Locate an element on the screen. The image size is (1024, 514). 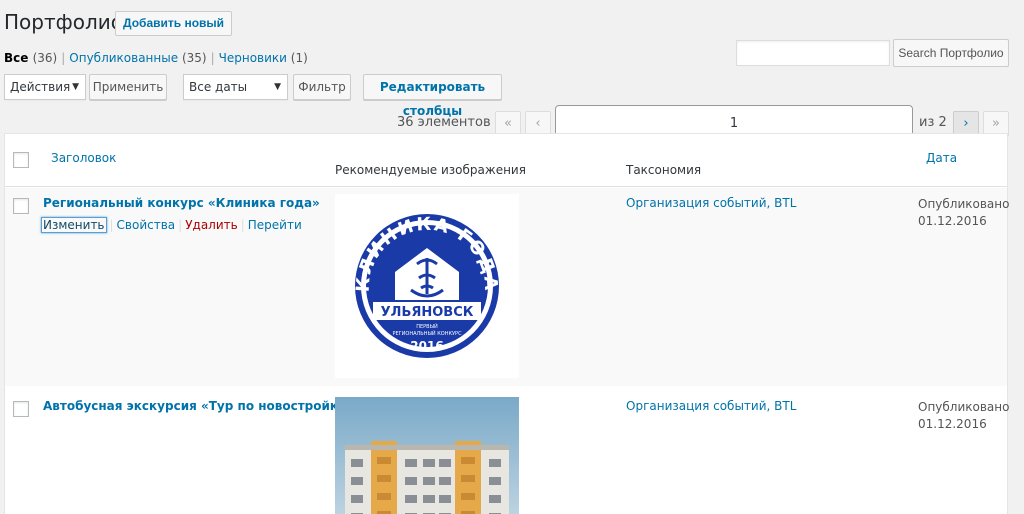
column-featured-header: Рекомендуемые изображения is located at coordinates (430, 170).